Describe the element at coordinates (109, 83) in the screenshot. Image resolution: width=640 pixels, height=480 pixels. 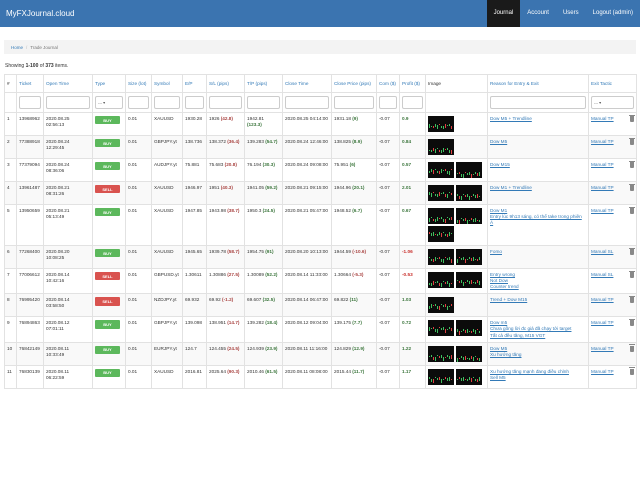
I see `column-header: Type` at that location.